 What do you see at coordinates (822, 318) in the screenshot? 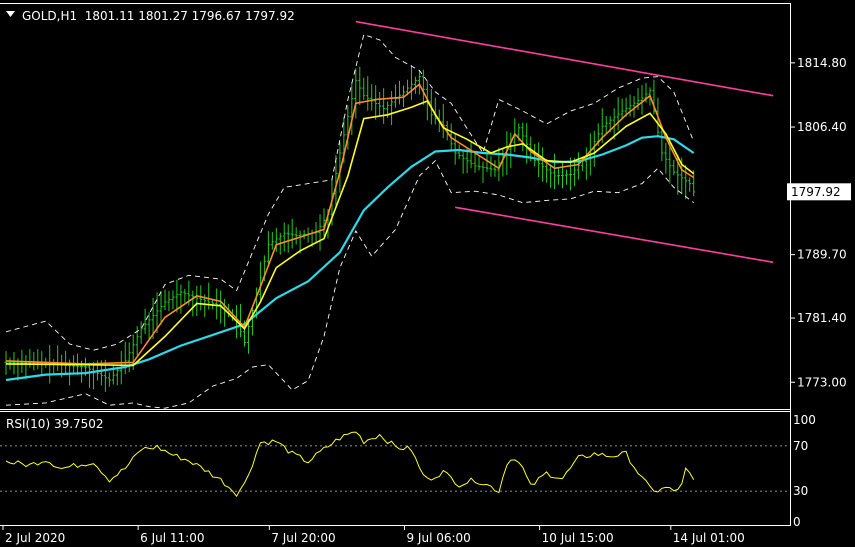
I see `price-axis-label: 1781.40` at bounding box center [822, 318].